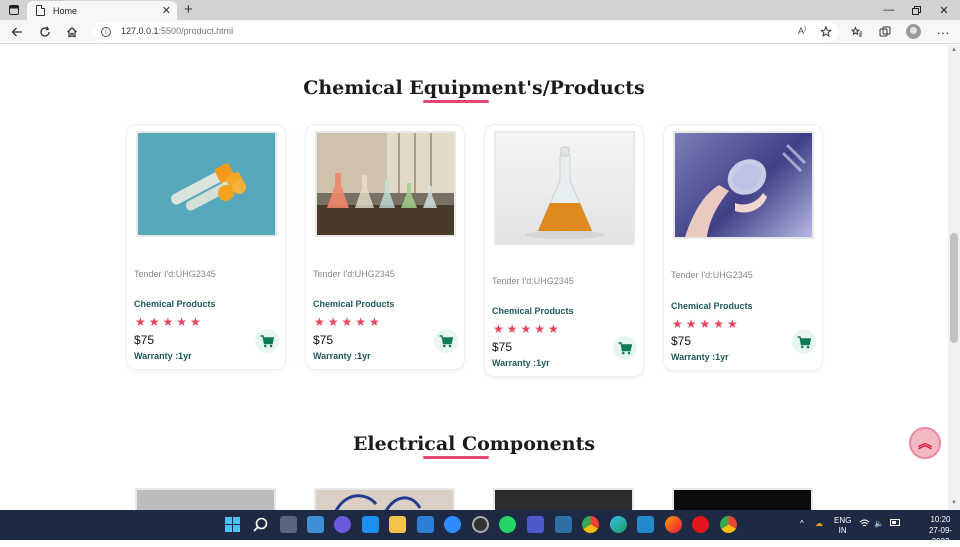 The height and width of the screenshot is (547, 960). I want to click on clock-date: 27-09-2022, so click(940, 536).